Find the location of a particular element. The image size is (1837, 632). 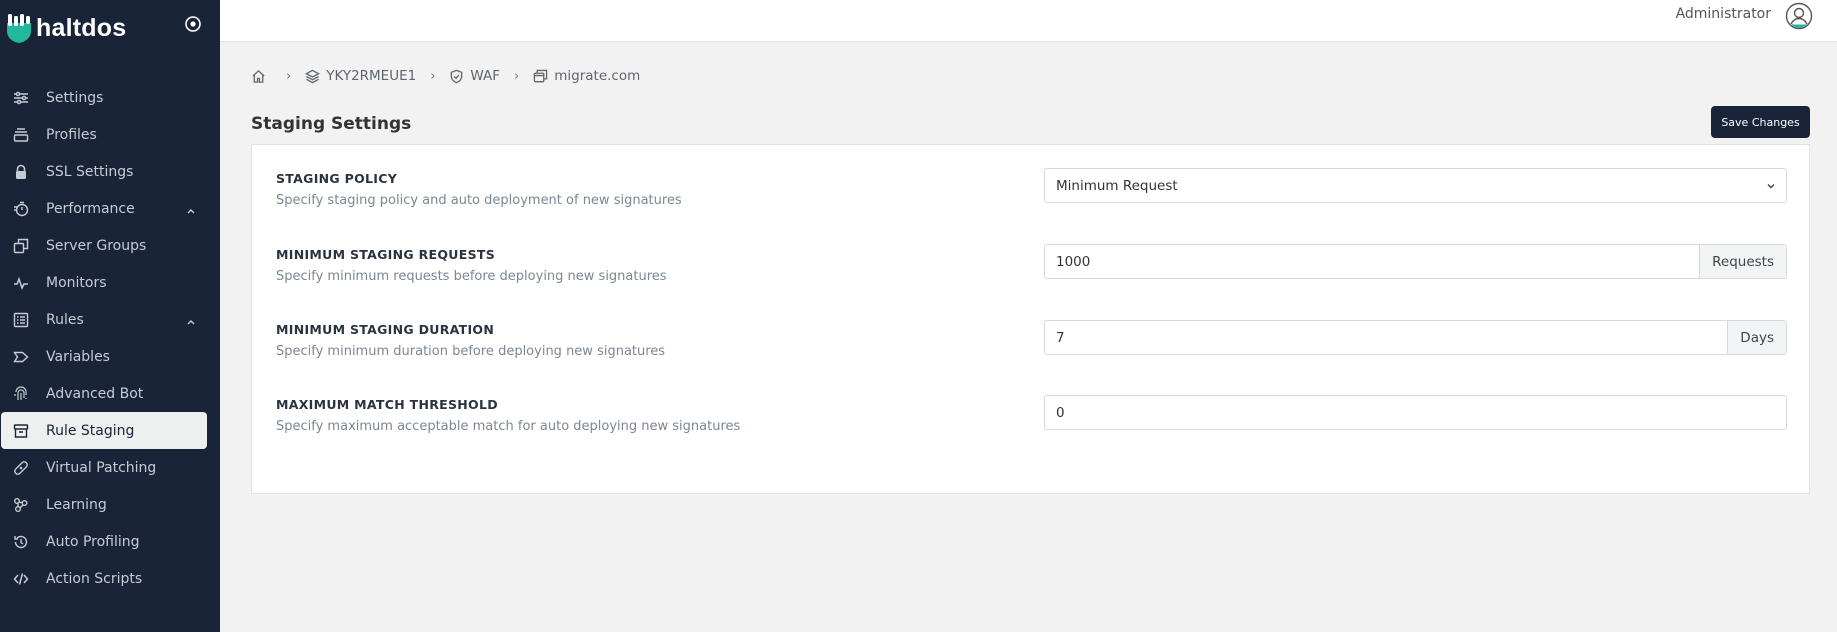

pulse-icon is located at coordinates (21, 283).